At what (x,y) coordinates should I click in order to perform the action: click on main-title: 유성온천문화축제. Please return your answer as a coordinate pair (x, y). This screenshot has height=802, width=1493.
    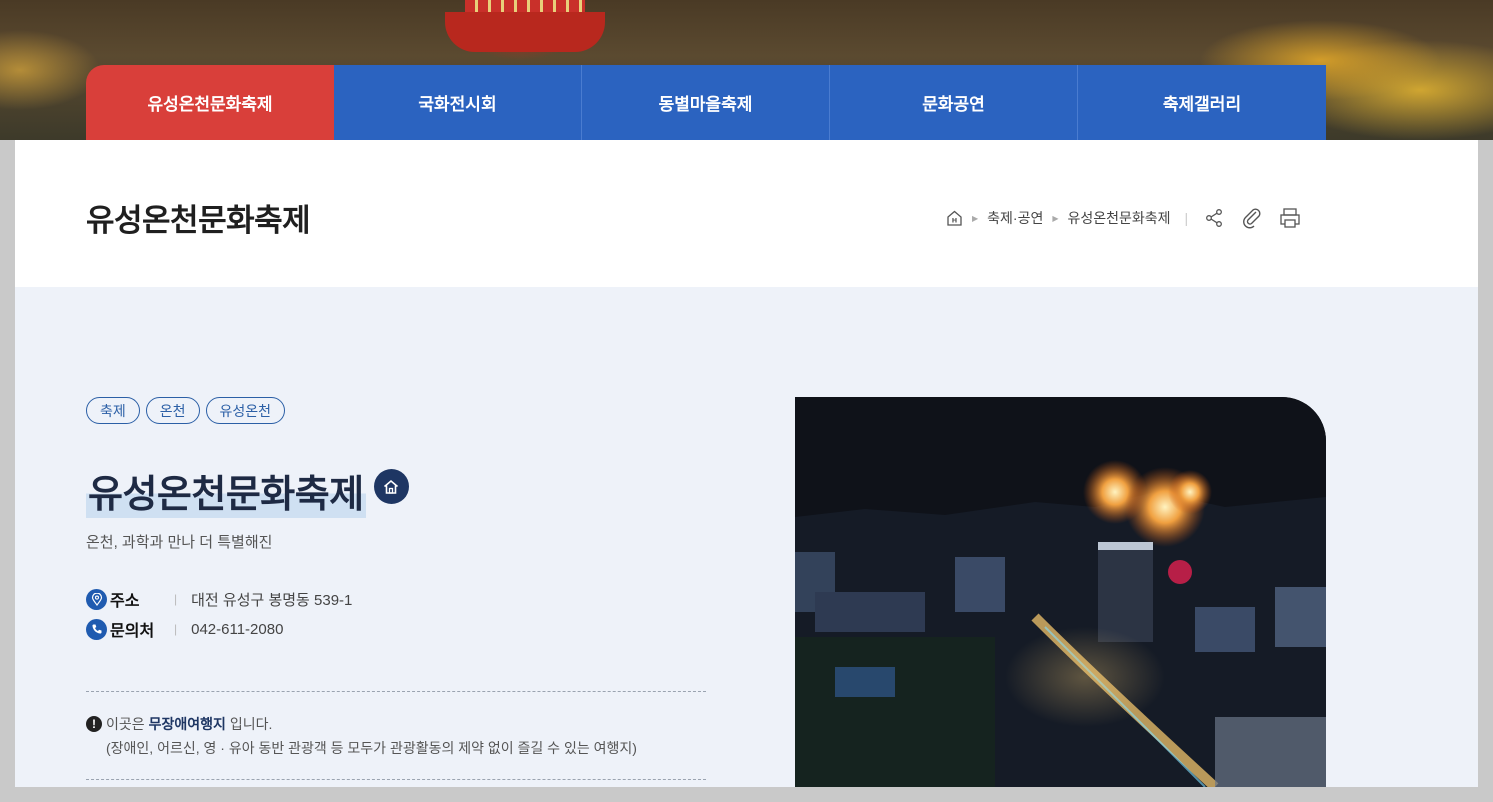
    Looking at the image, I should click on (226, 490).